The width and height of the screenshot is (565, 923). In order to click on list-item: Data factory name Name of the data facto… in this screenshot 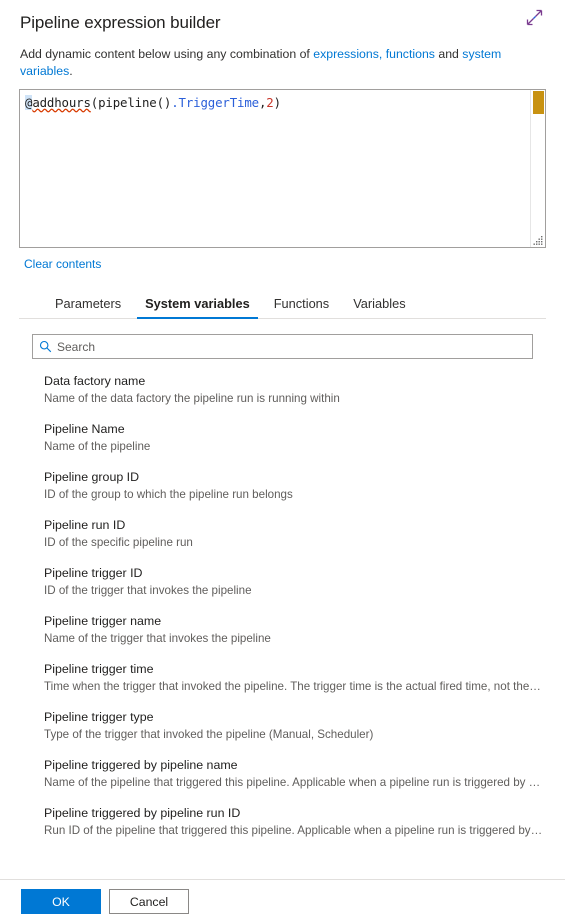, I will do `click(294, 390)`.